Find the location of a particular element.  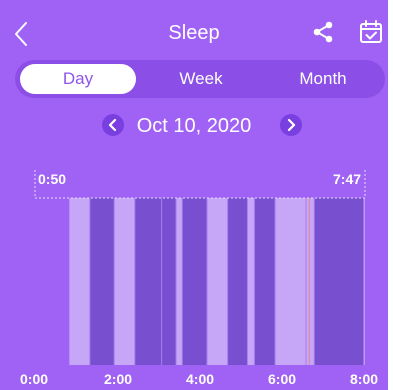

tab-day: Day is located at coordinates (78, 79).